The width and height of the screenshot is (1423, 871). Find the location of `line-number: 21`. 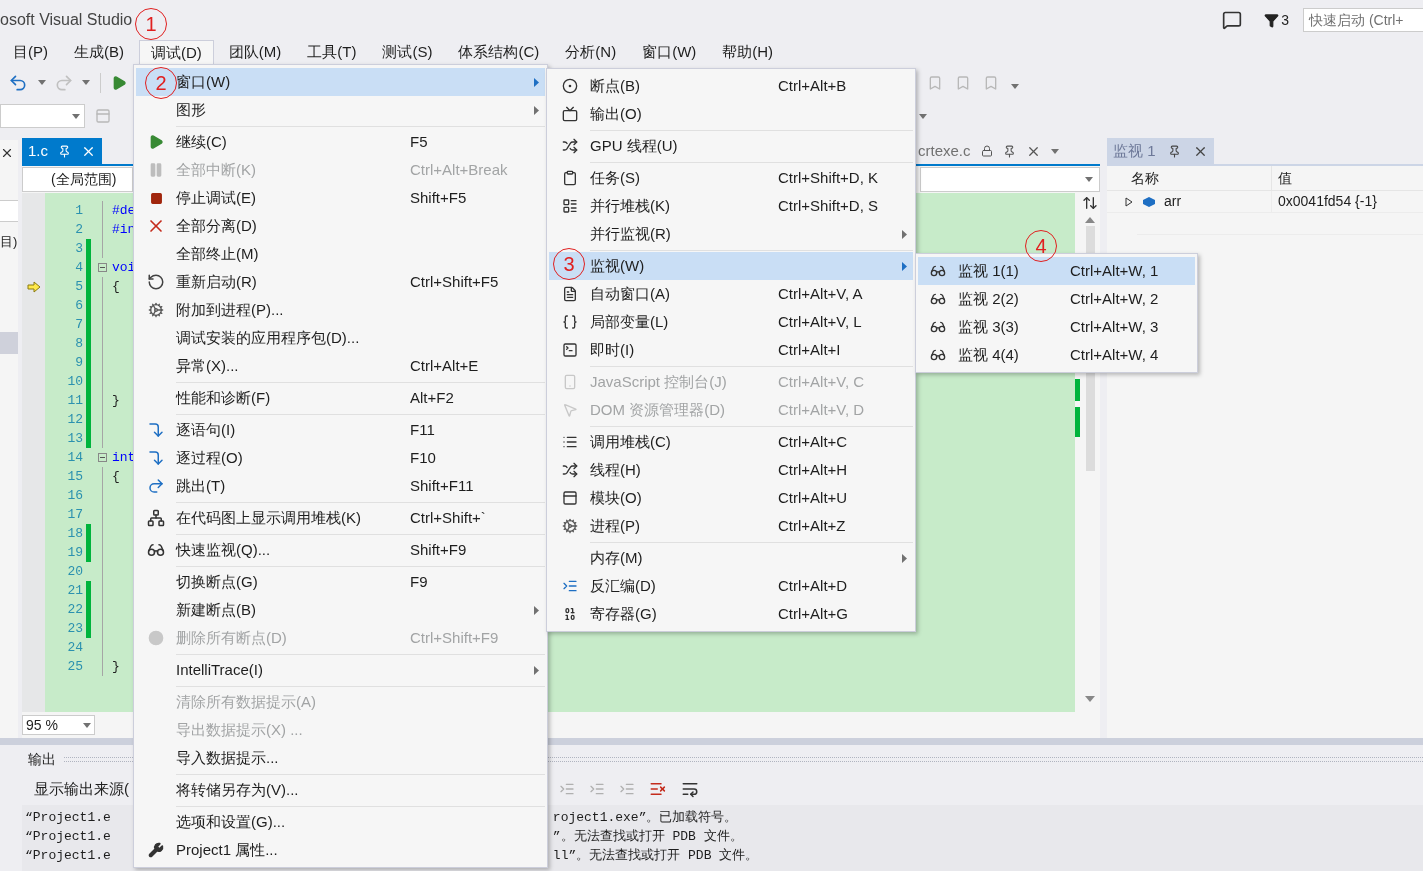

line-number: 21 is located at coordinates (75, 590).